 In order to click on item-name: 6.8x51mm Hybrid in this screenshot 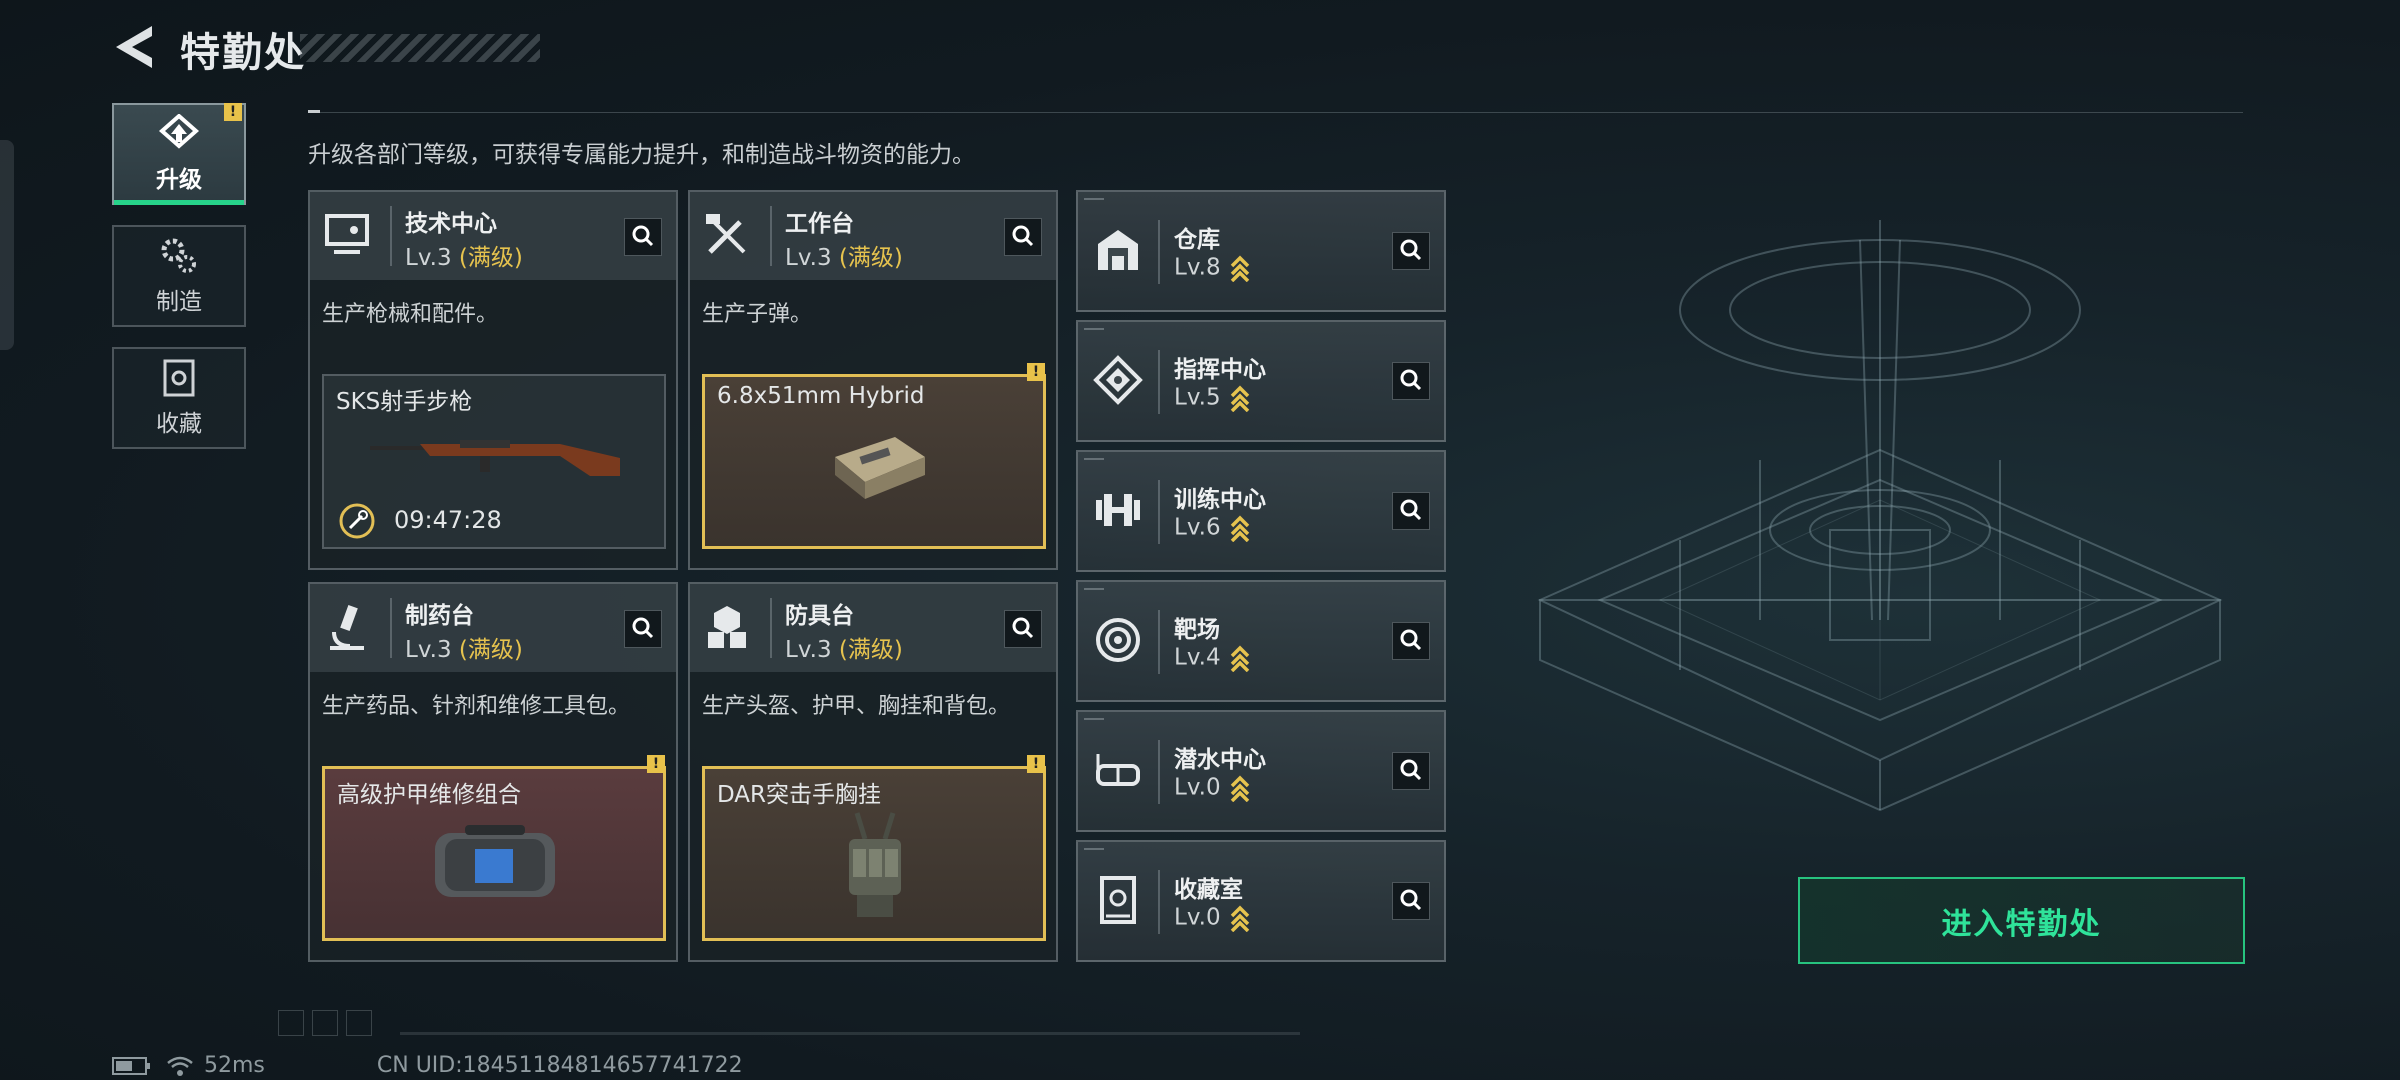, I will do `click(821, 396)`.